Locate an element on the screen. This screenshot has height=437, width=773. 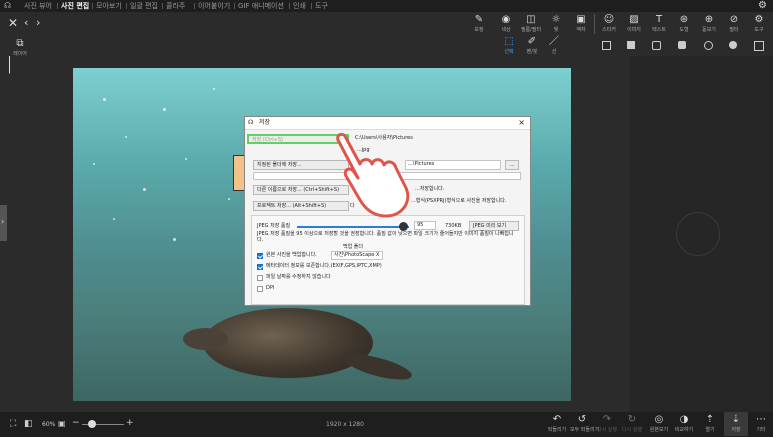
menu-item-batch: 일괄 편집 is located at coordinates (144, 6).